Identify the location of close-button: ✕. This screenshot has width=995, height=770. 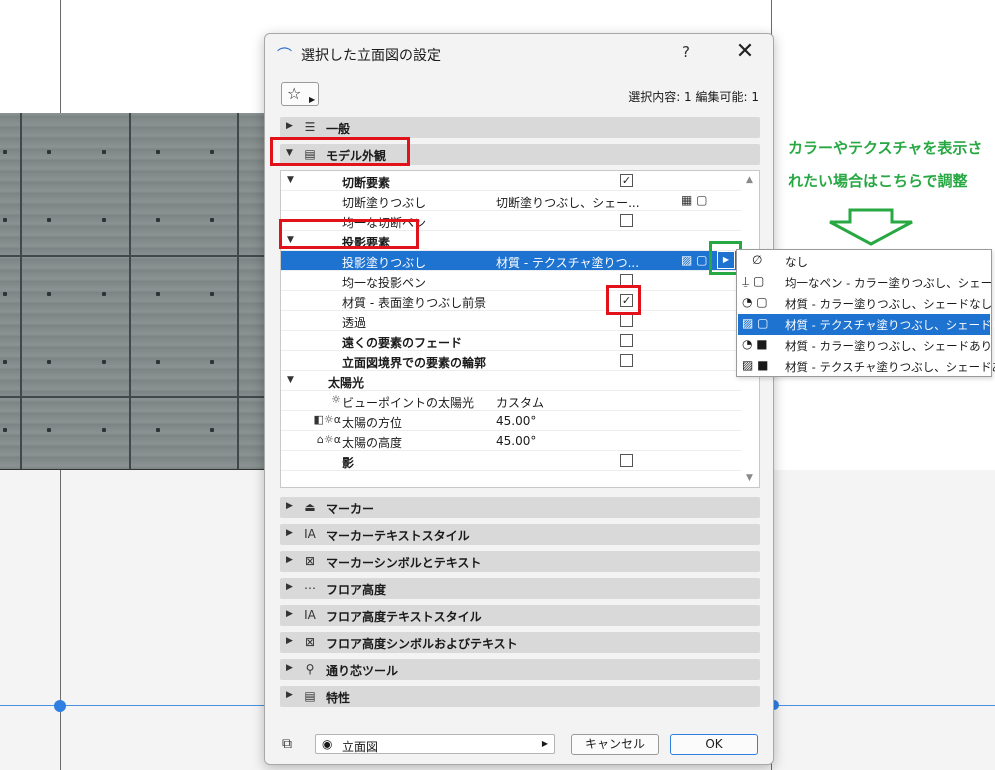
(745, 52).